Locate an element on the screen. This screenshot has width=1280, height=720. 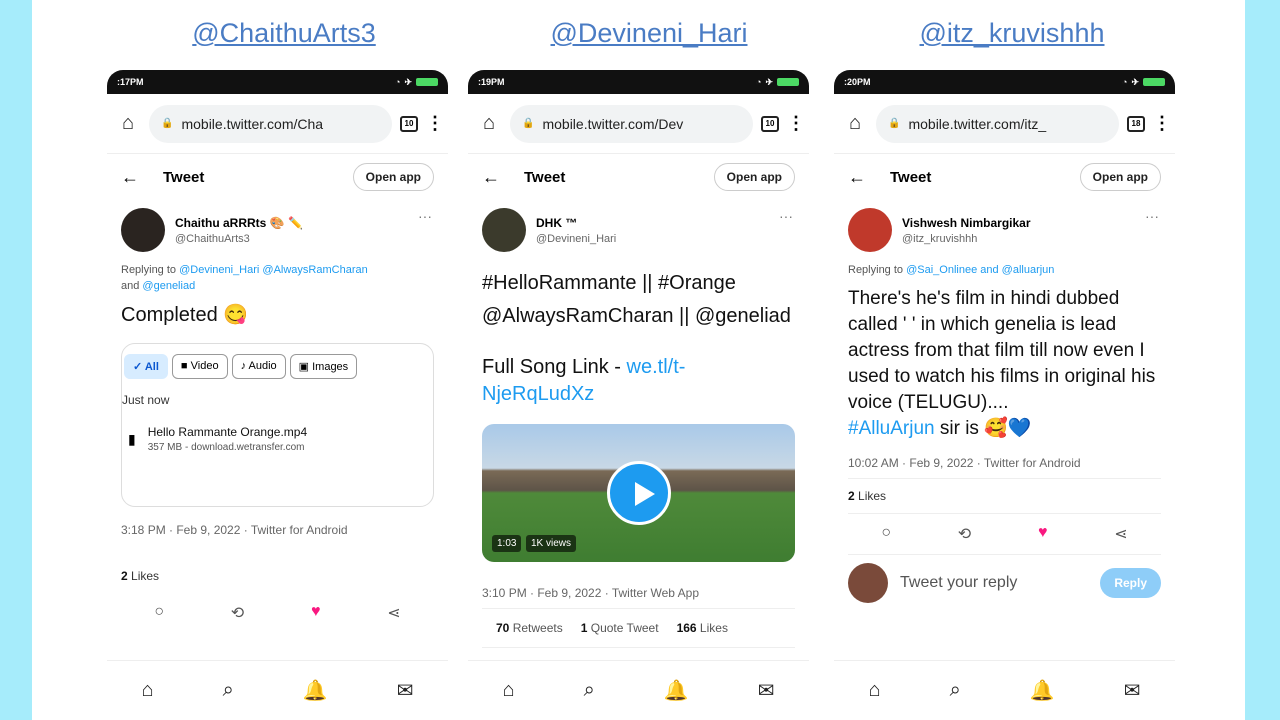
reply-input: Tweet your reply is located at coordinates (994, 583).